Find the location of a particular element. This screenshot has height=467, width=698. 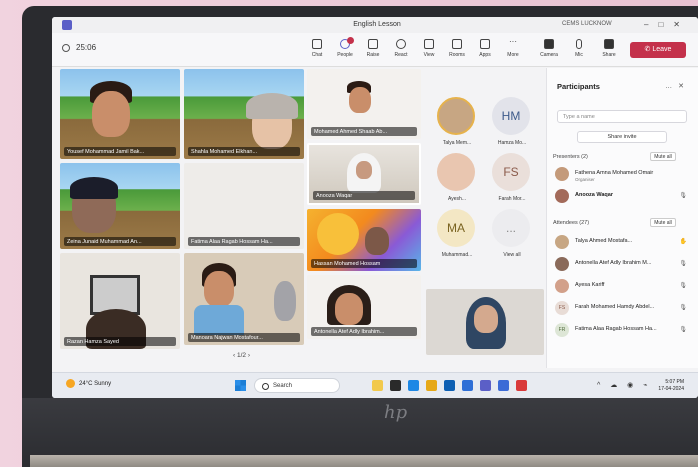

hand-icon is located at coordinates (373, 44).